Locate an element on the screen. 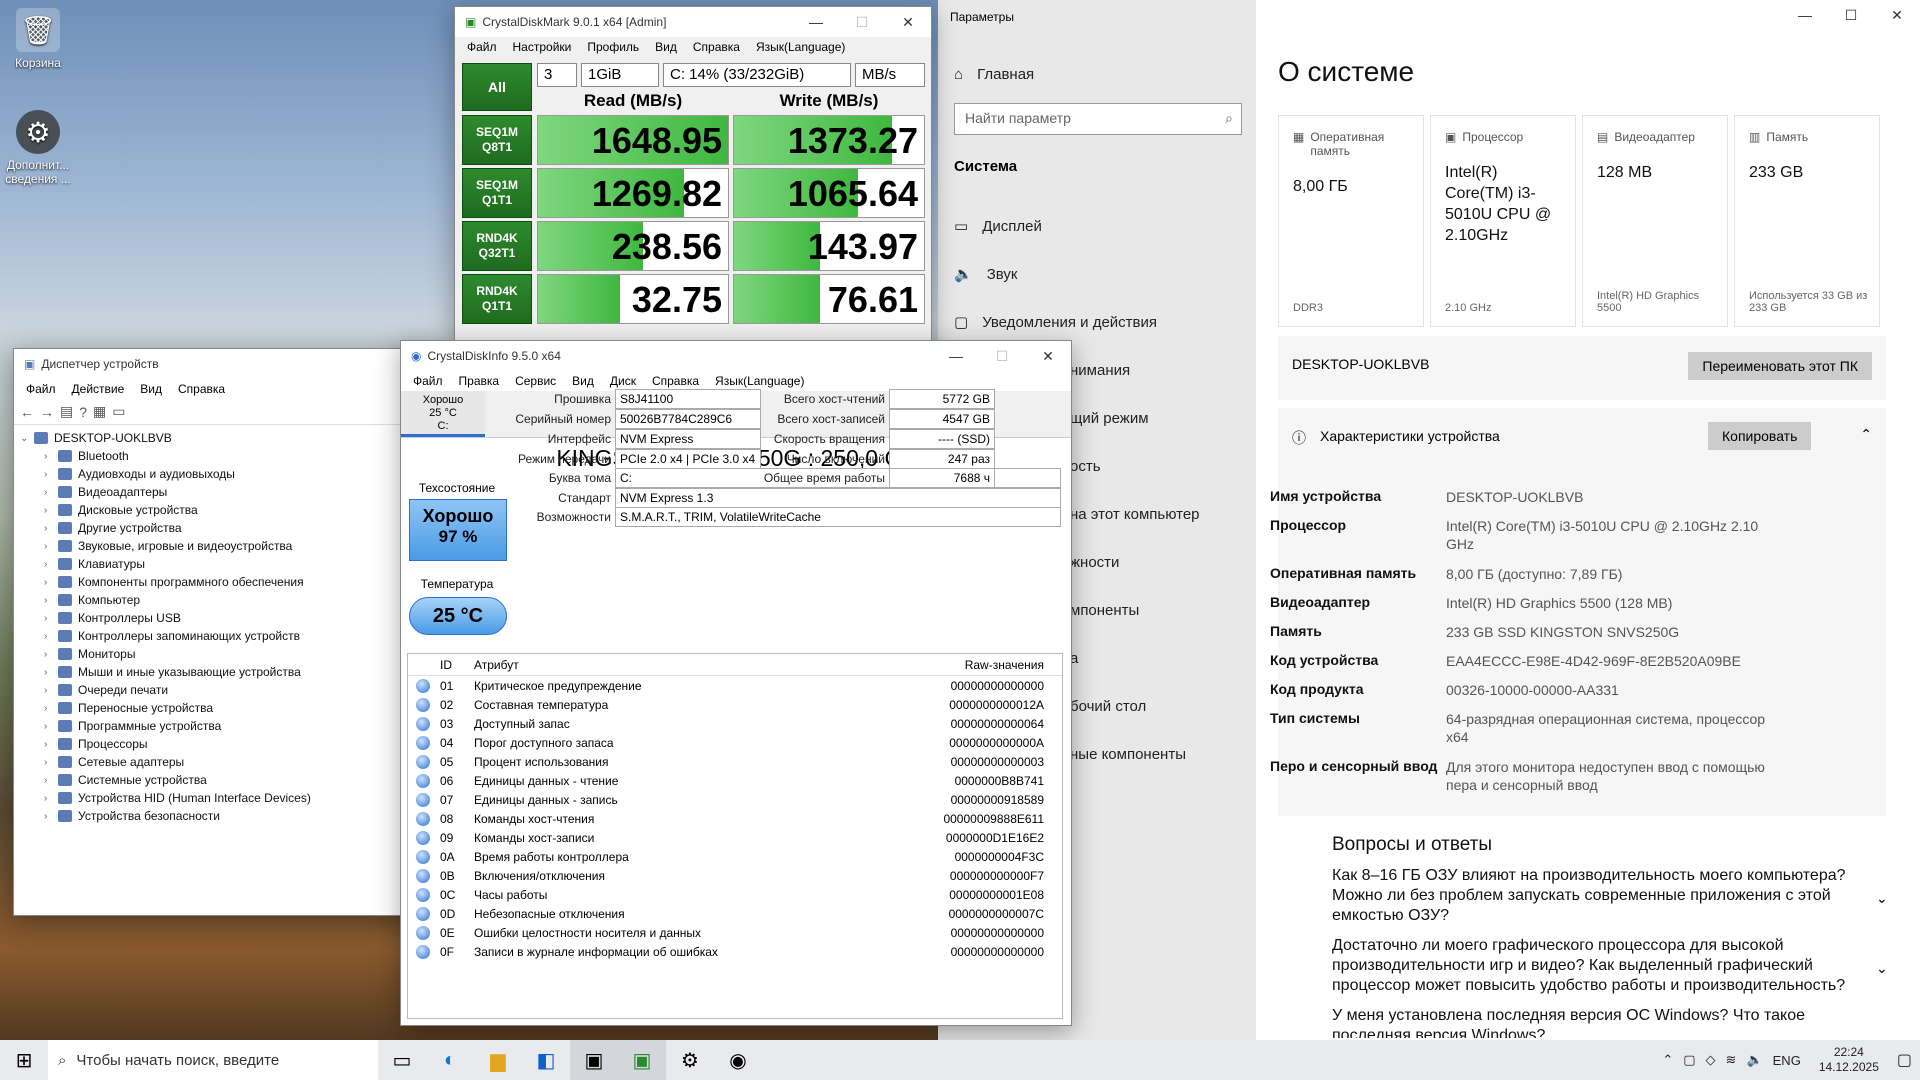 This screenshot has width=1920, height=1080. back-icon: ← is located at coordinates (27, 412).